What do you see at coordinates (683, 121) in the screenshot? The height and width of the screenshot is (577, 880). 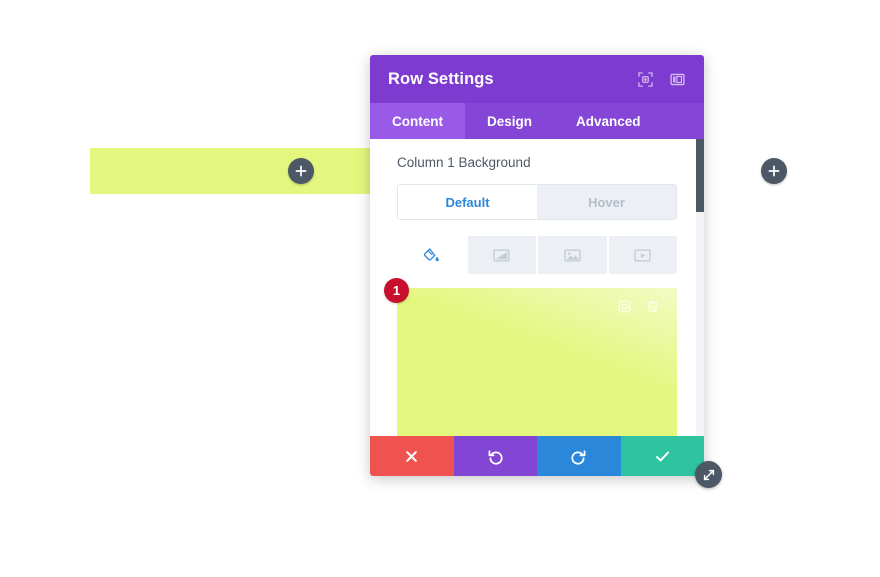 I see `tabs-filler` at bounding box center [683, 121].